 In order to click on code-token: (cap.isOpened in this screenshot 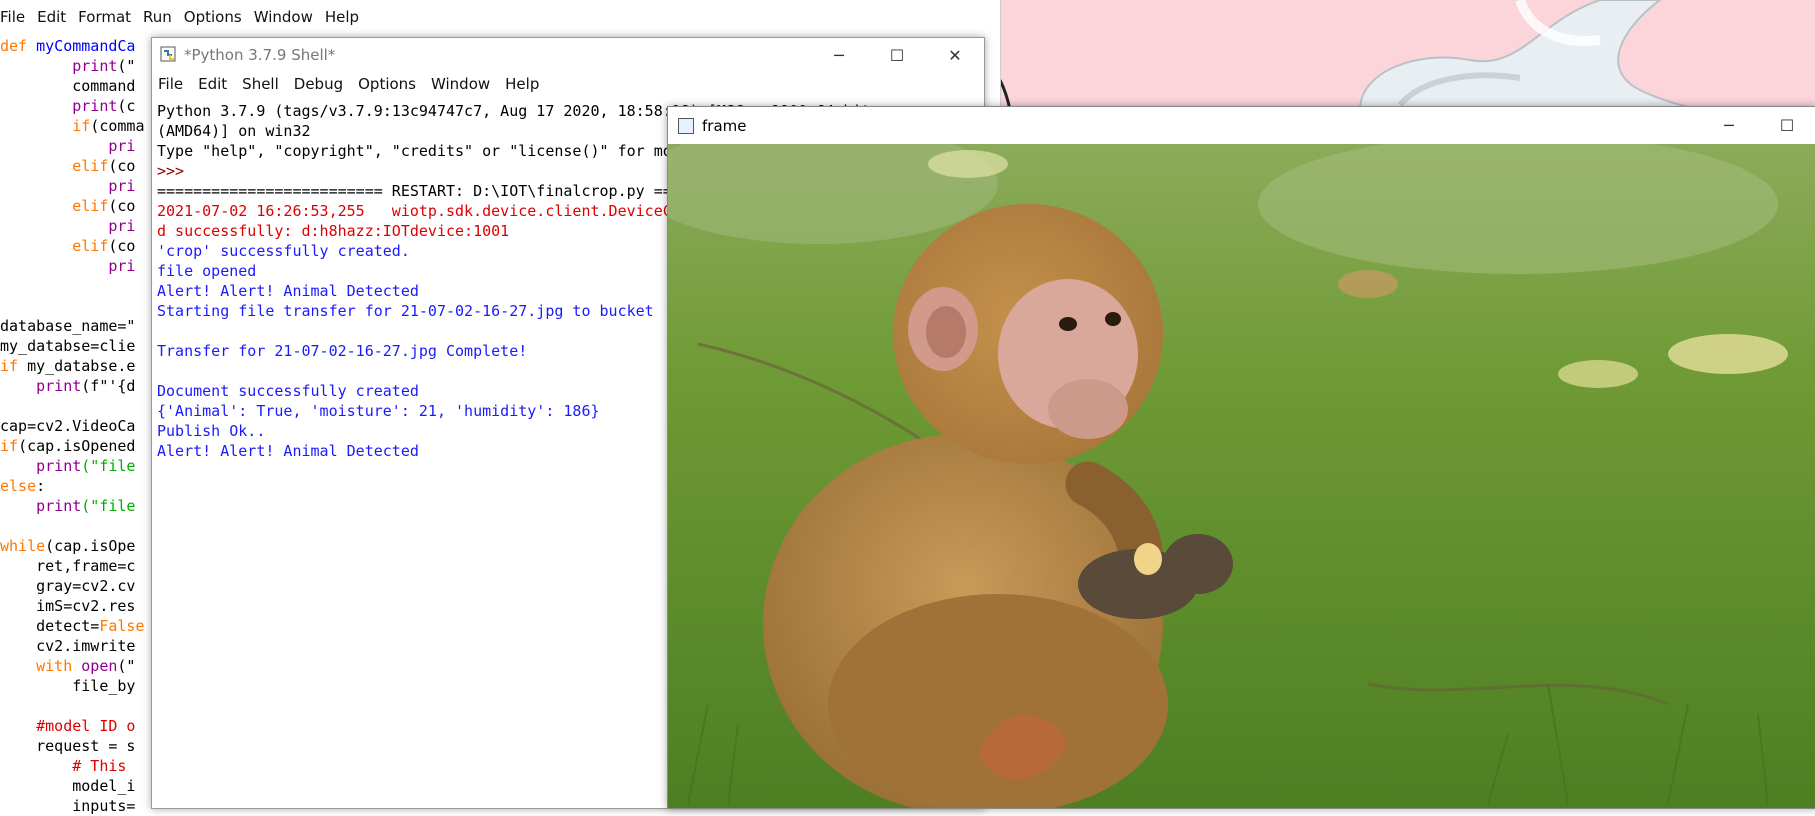, I will do `click(77, 446)`.